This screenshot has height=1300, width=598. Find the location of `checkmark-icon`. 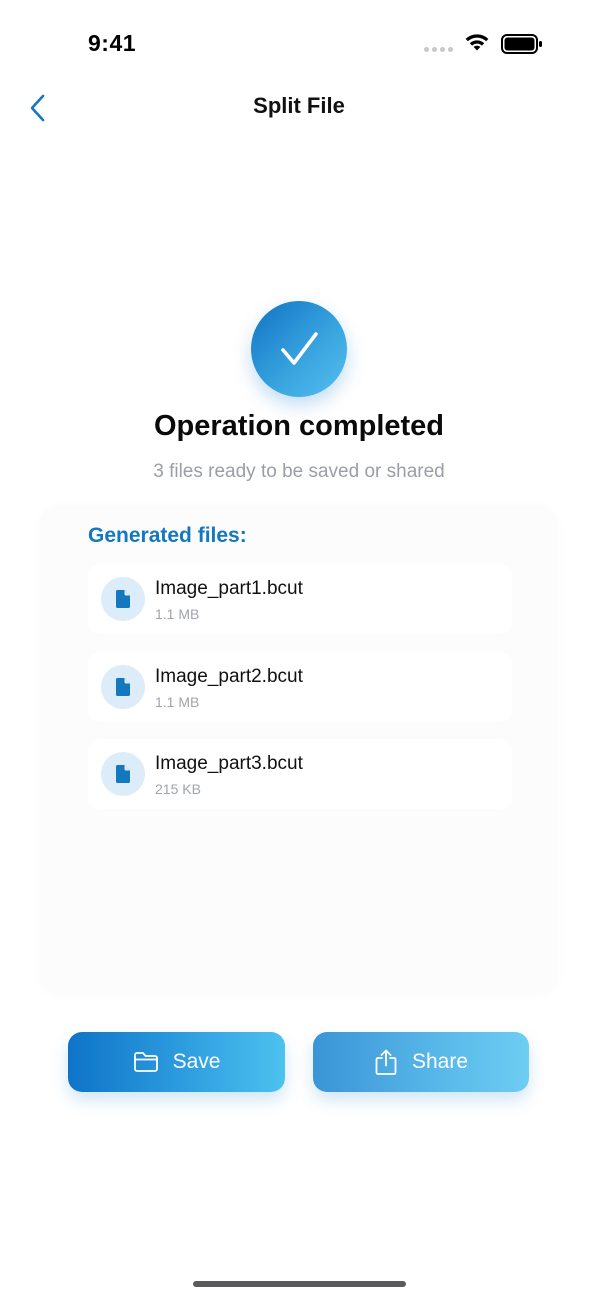

checkmark-icon is located at coordinates (299, 348).